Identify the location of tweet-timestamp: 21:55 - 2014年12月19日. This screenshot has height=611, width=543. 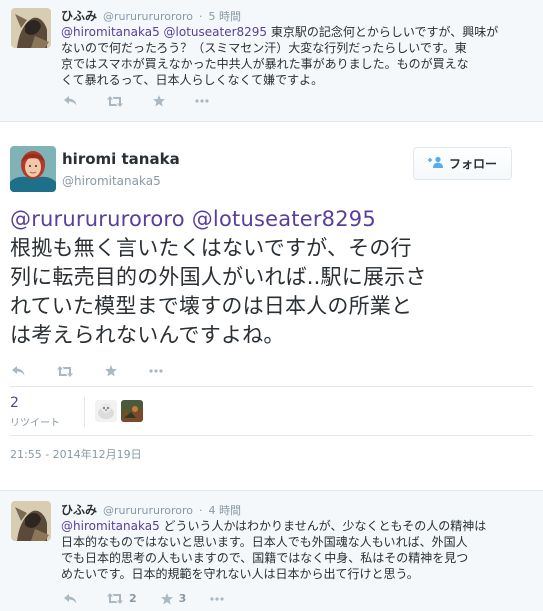
(76, 454).